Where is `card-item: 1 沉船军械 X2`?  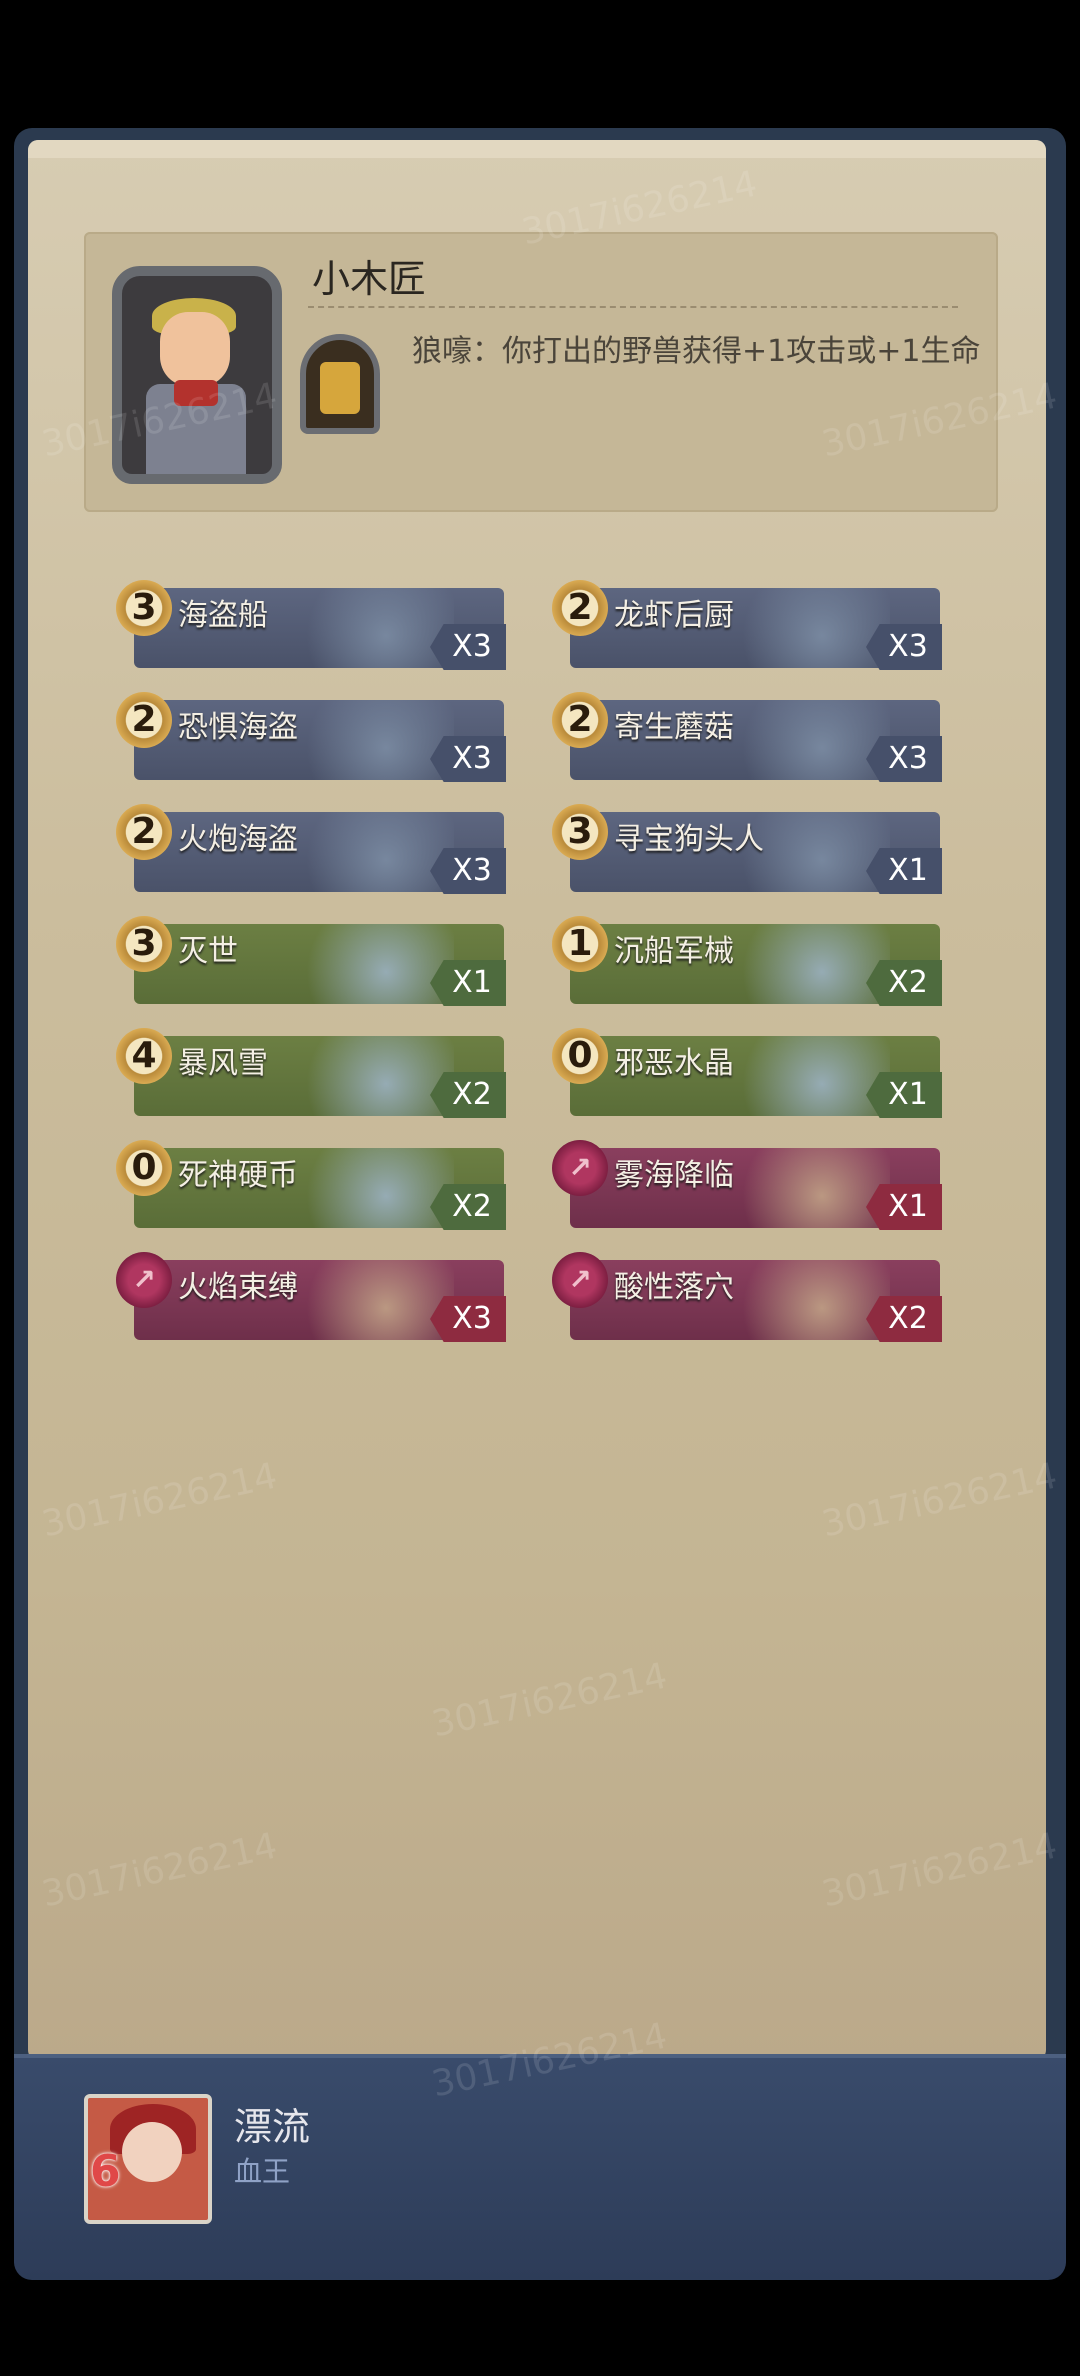 card-item: 1 沉船军械 X2 is located at coordinates (747, 961).